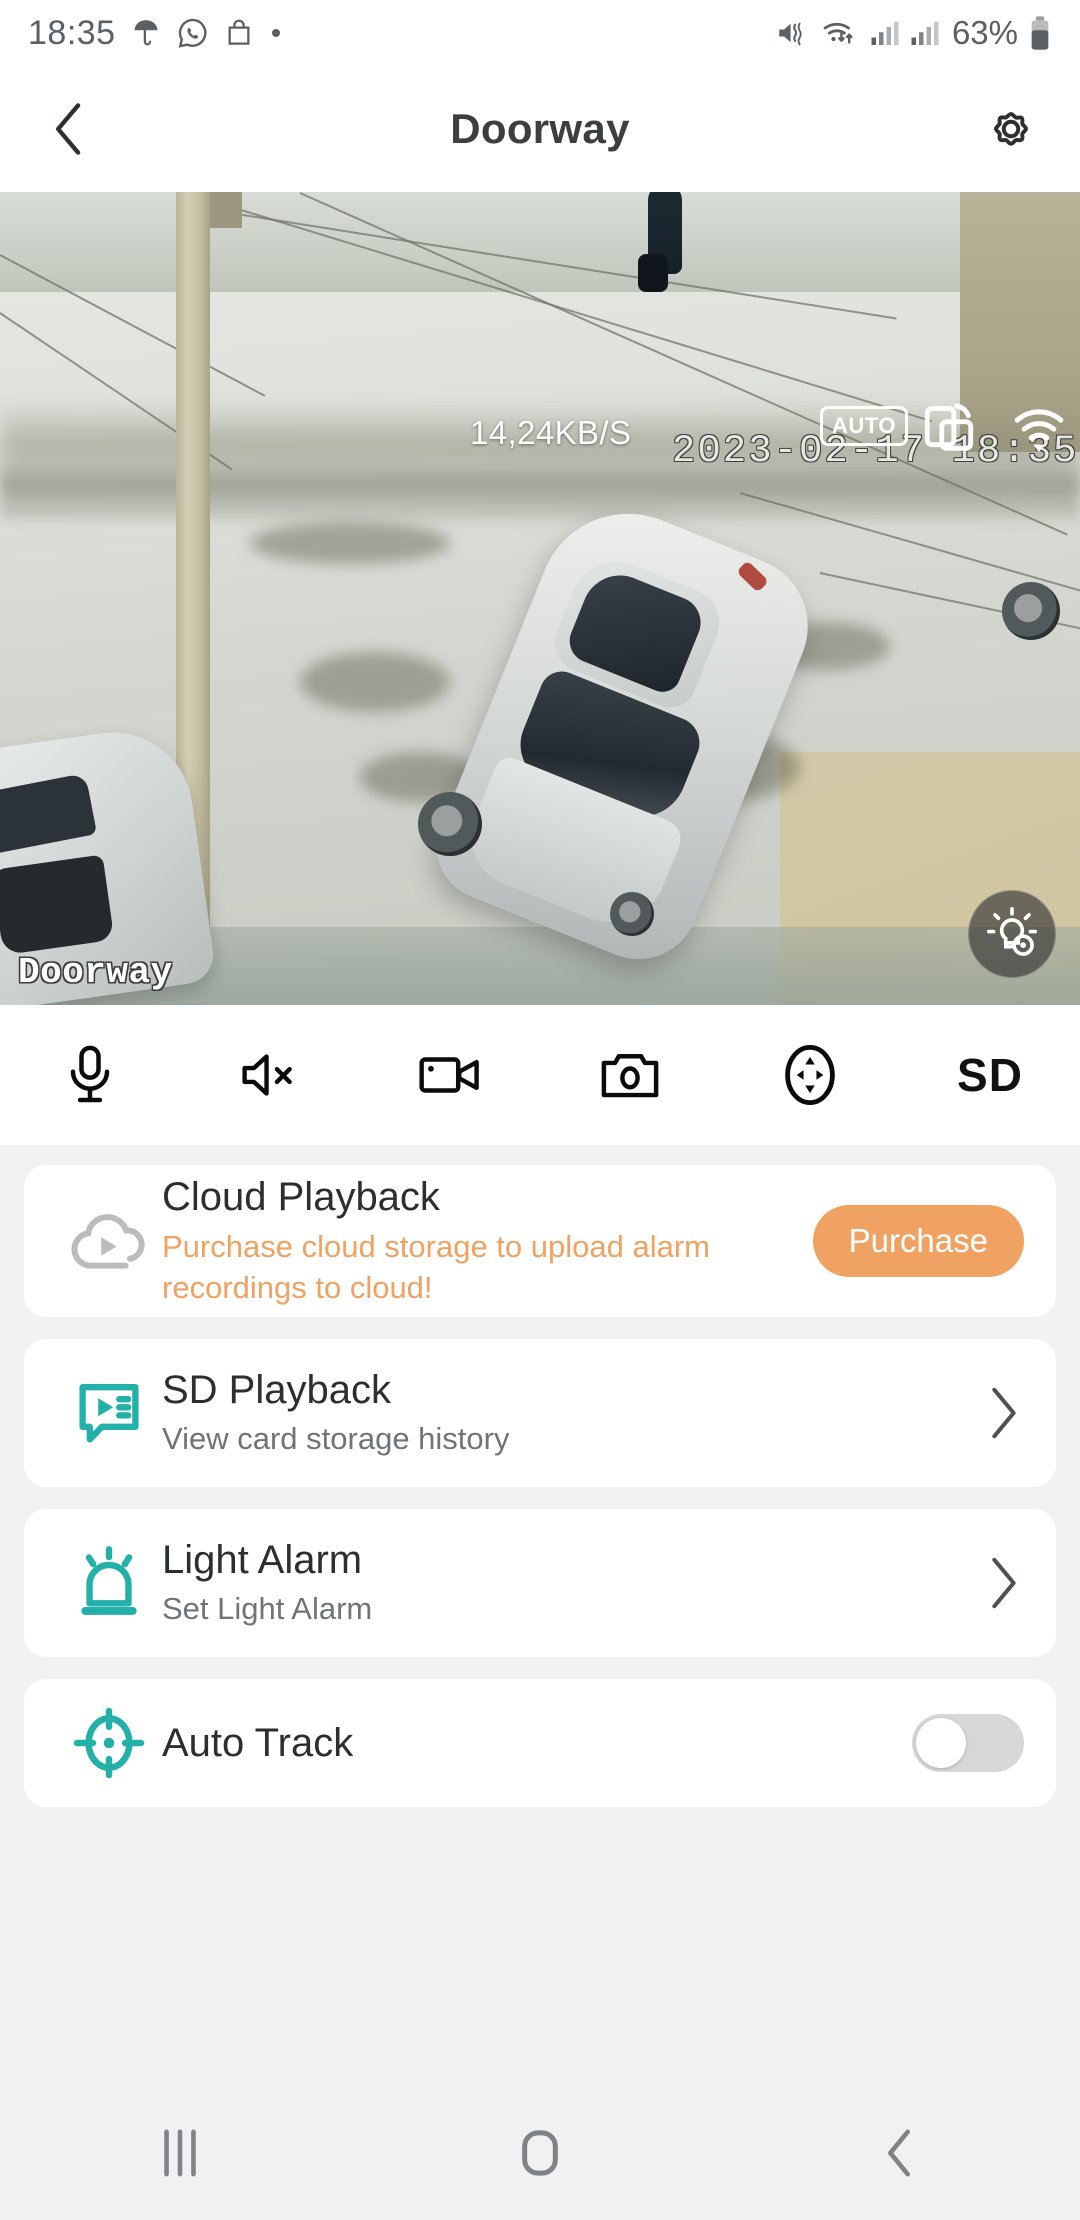  I want to click on status-bar-right: 63%, so click(913, 33).